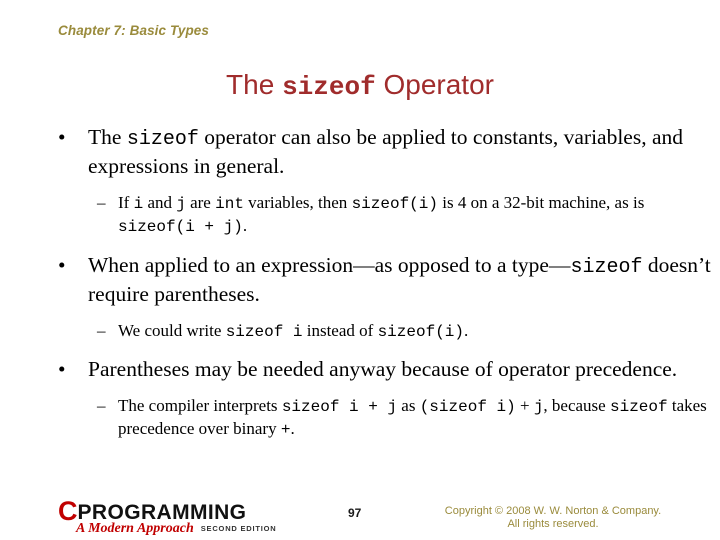  Describe the element at coordinates (264, 332) in the screenshot. I see `code-span: sizeof i` at that location.